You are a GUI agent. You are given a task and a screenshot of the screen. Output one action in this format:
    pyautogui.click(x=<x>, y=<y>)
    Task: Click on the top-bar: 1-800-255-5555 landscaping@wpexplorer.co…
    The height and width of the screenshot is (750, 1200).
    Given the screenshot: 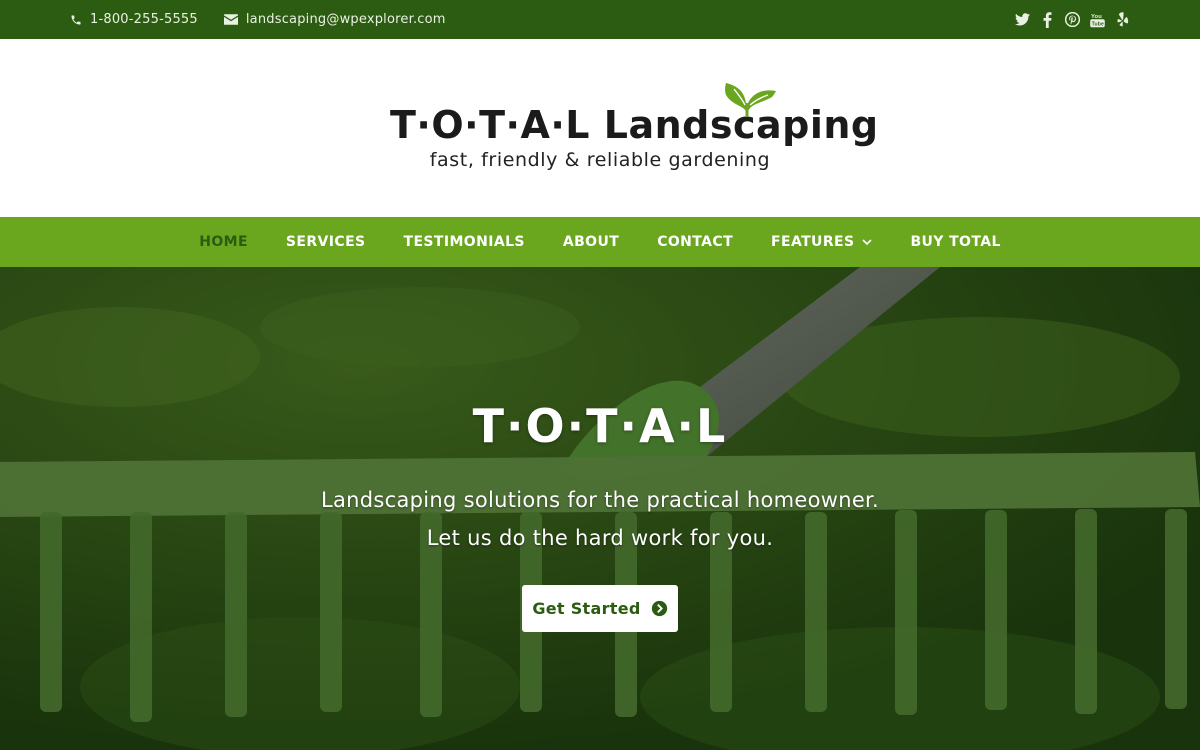 What is the action you would take?
    pyautogui.click(x=600, y=19)
    